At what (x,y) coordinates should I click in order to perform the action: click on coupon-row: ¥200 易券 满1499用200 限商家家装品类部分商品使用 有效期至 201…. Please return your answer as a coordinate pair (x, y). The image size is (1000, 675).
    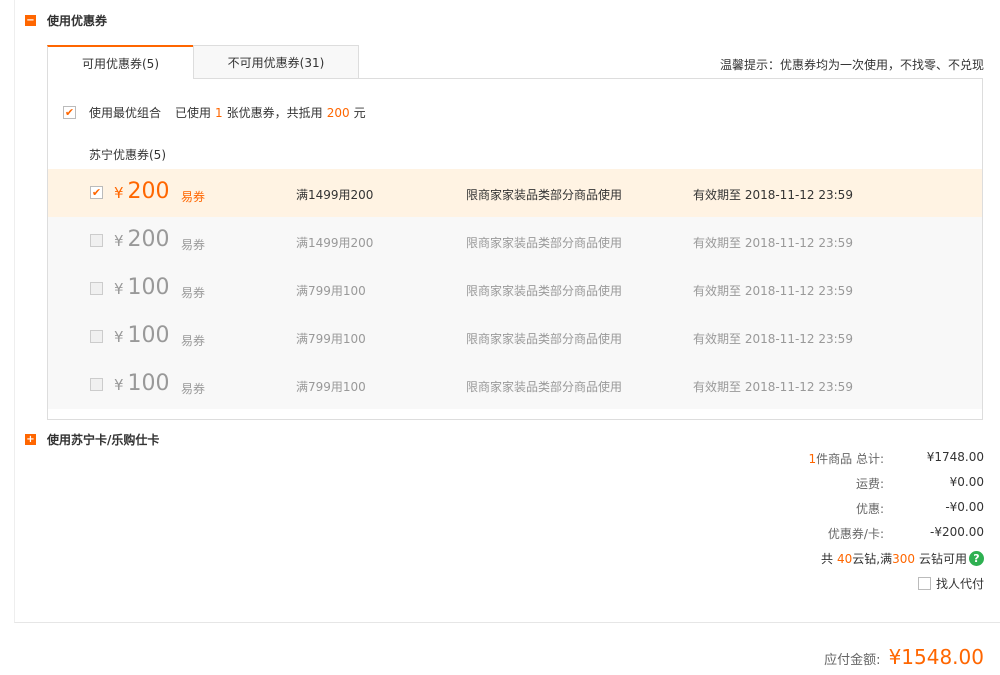
    Looking at the image, I should click on (515, 241).